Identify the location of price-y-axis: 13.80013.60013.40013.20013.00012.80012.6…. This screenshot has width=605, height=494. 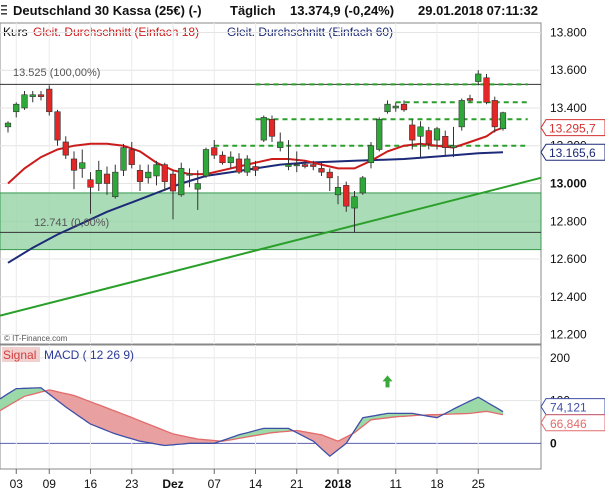
(568, 183).